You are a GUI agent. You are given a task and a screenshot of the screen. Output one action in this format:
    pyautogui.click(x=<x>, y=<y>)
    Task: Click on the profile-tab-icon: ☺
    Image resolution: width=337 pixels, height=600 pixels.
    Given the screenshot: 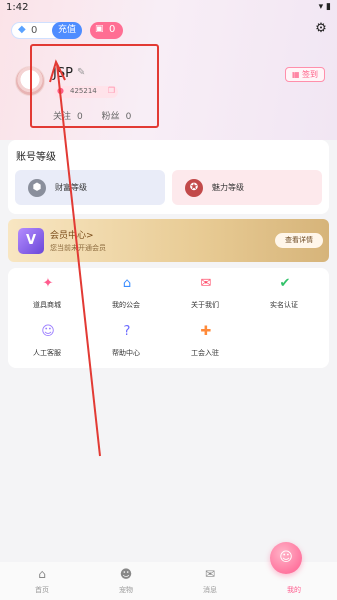 What is the action you would take?
    pyautogui.click(x=286, y=558)
    